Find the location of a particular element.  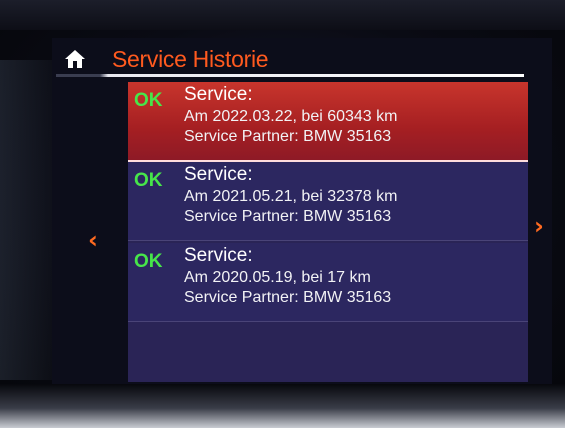

entry-date-km: Am 2022.03.22, bei 60343 km is located at coordinates (291, 116).